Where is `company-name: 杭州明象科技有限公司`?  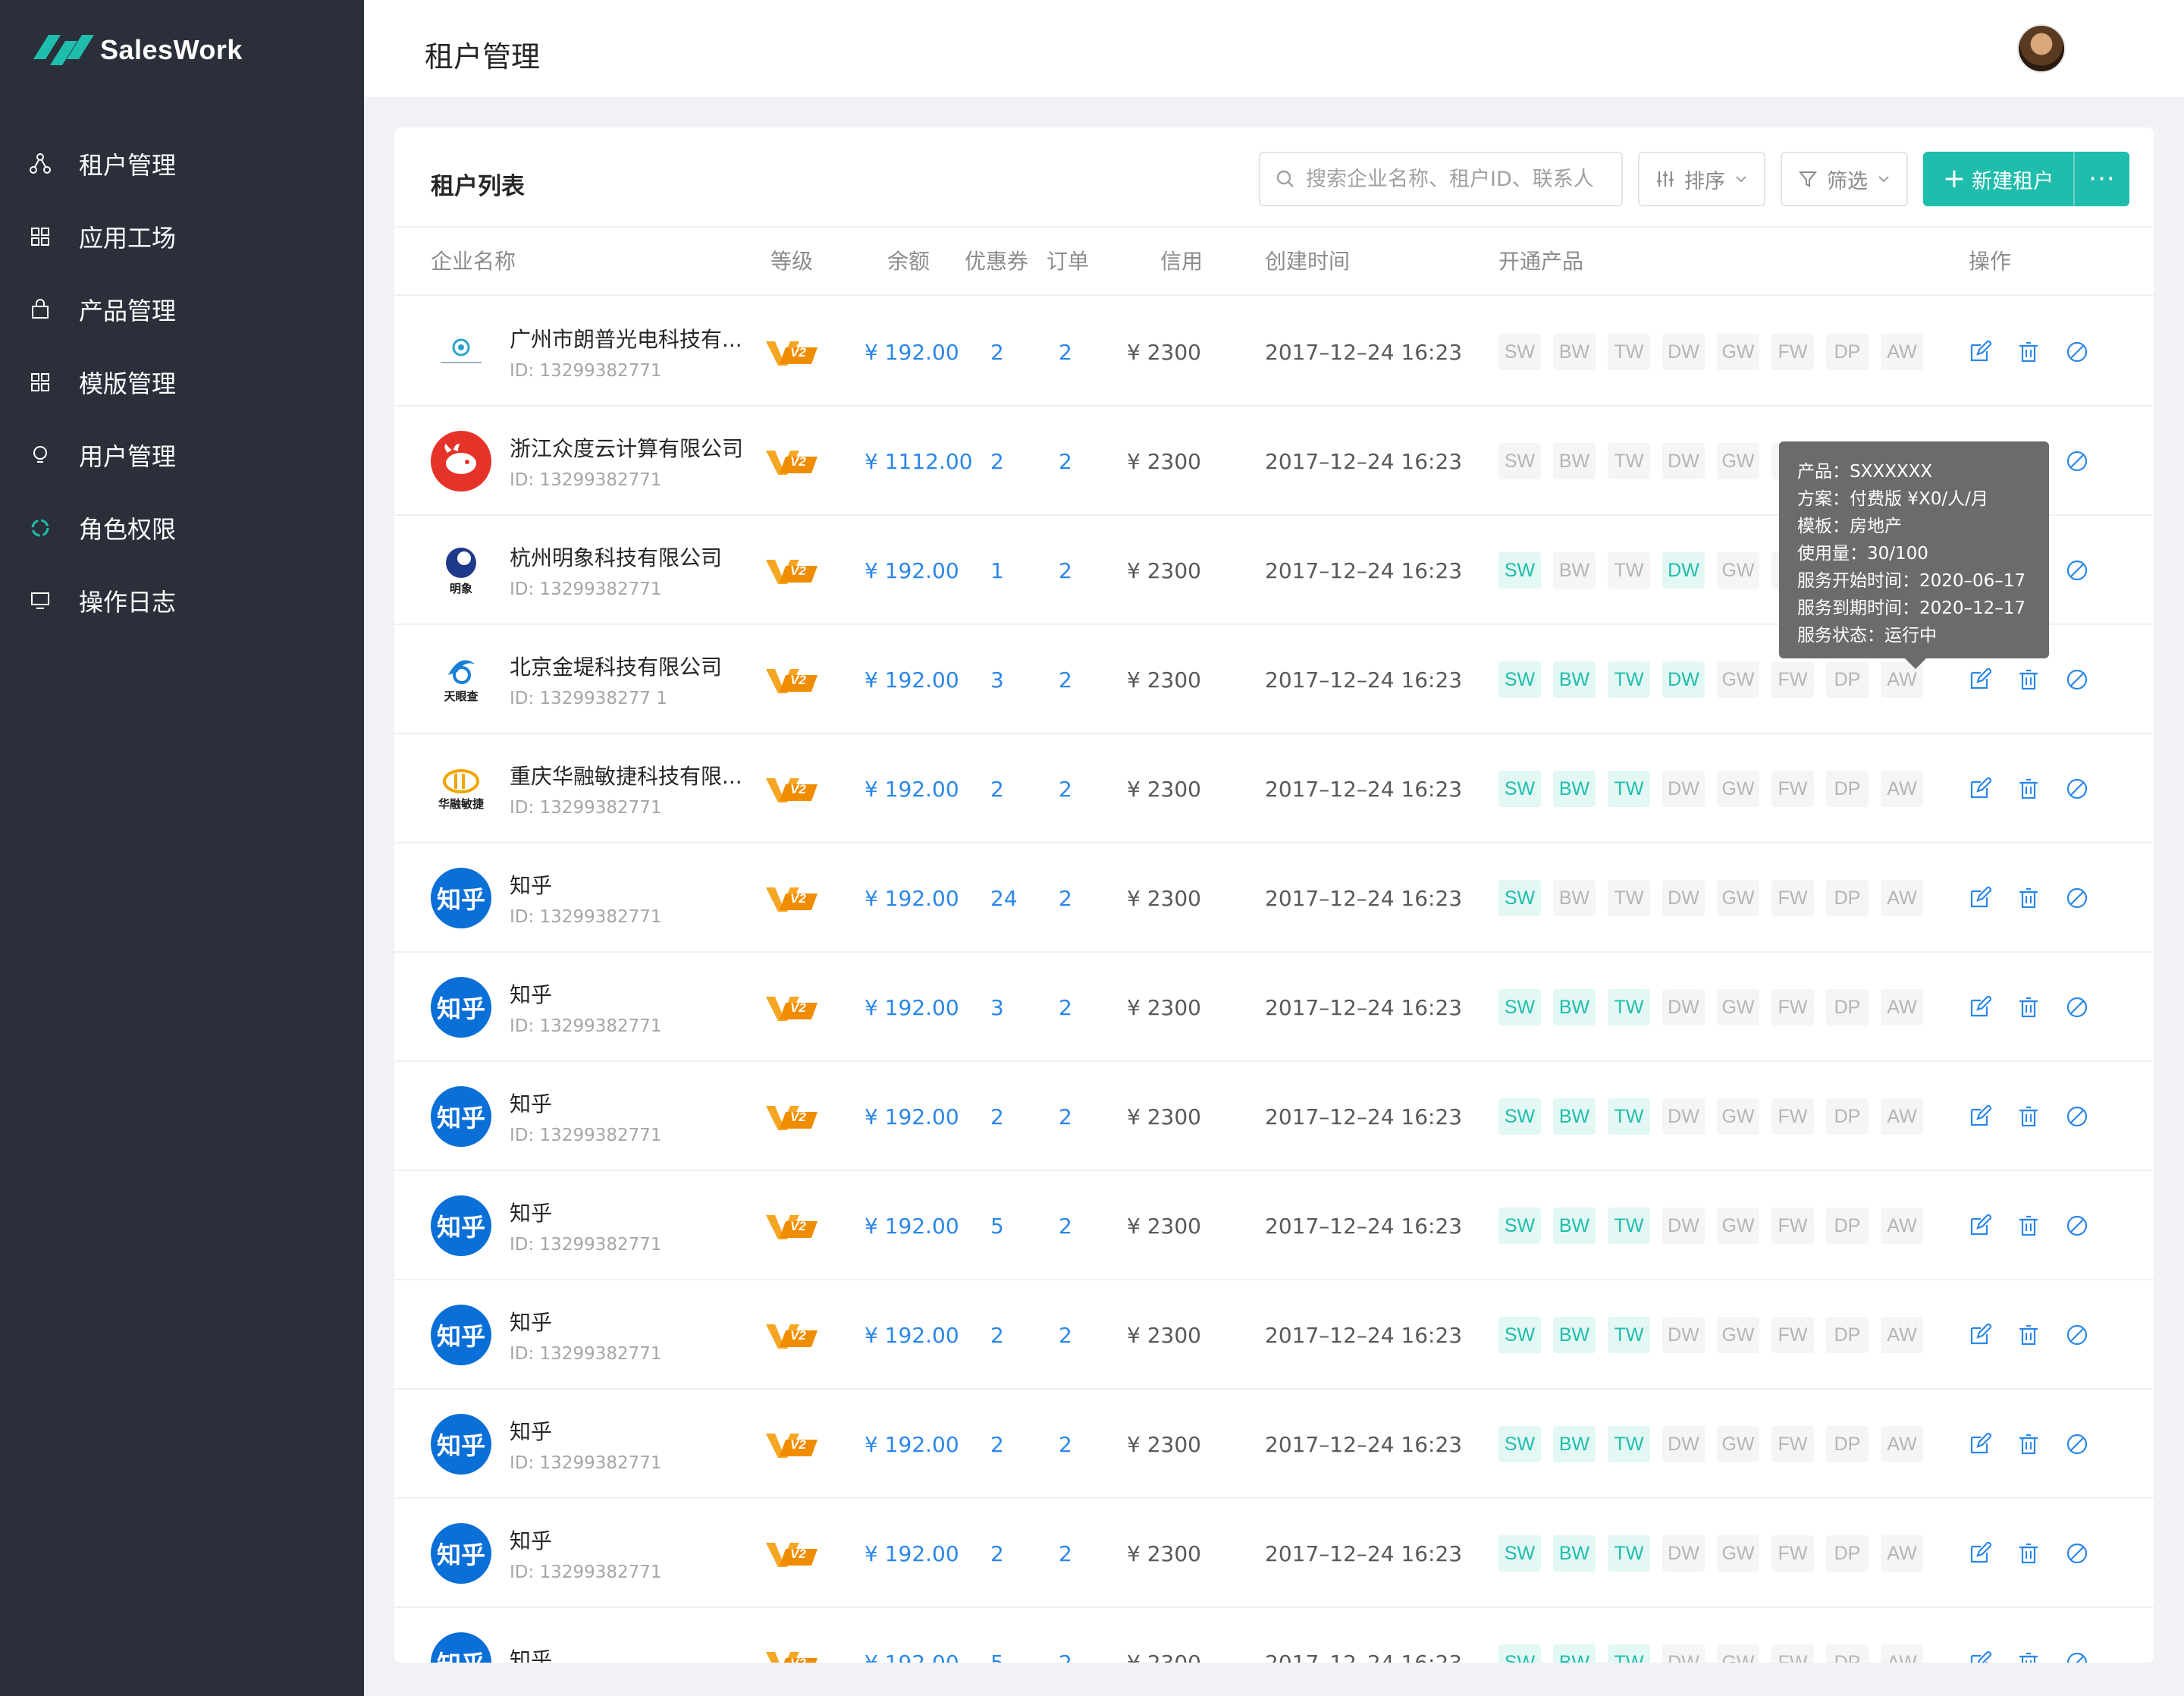 company-name: 杭州明象科技有限公司 is located at coordinates (616, 557).